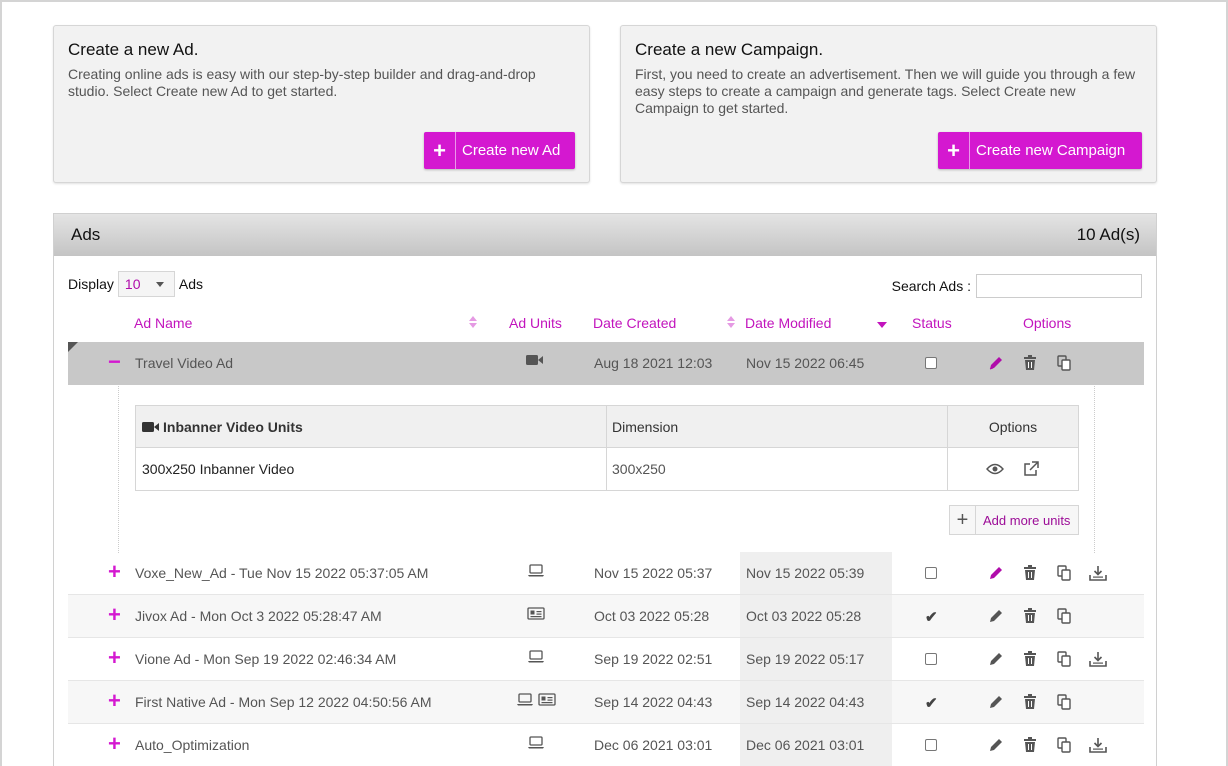 This screenshot has width=1228, height=766. What do you see at coordinates (159, 284) in the screenshot?
I see `chevron-down-icon` at bounding box center [159, 284].